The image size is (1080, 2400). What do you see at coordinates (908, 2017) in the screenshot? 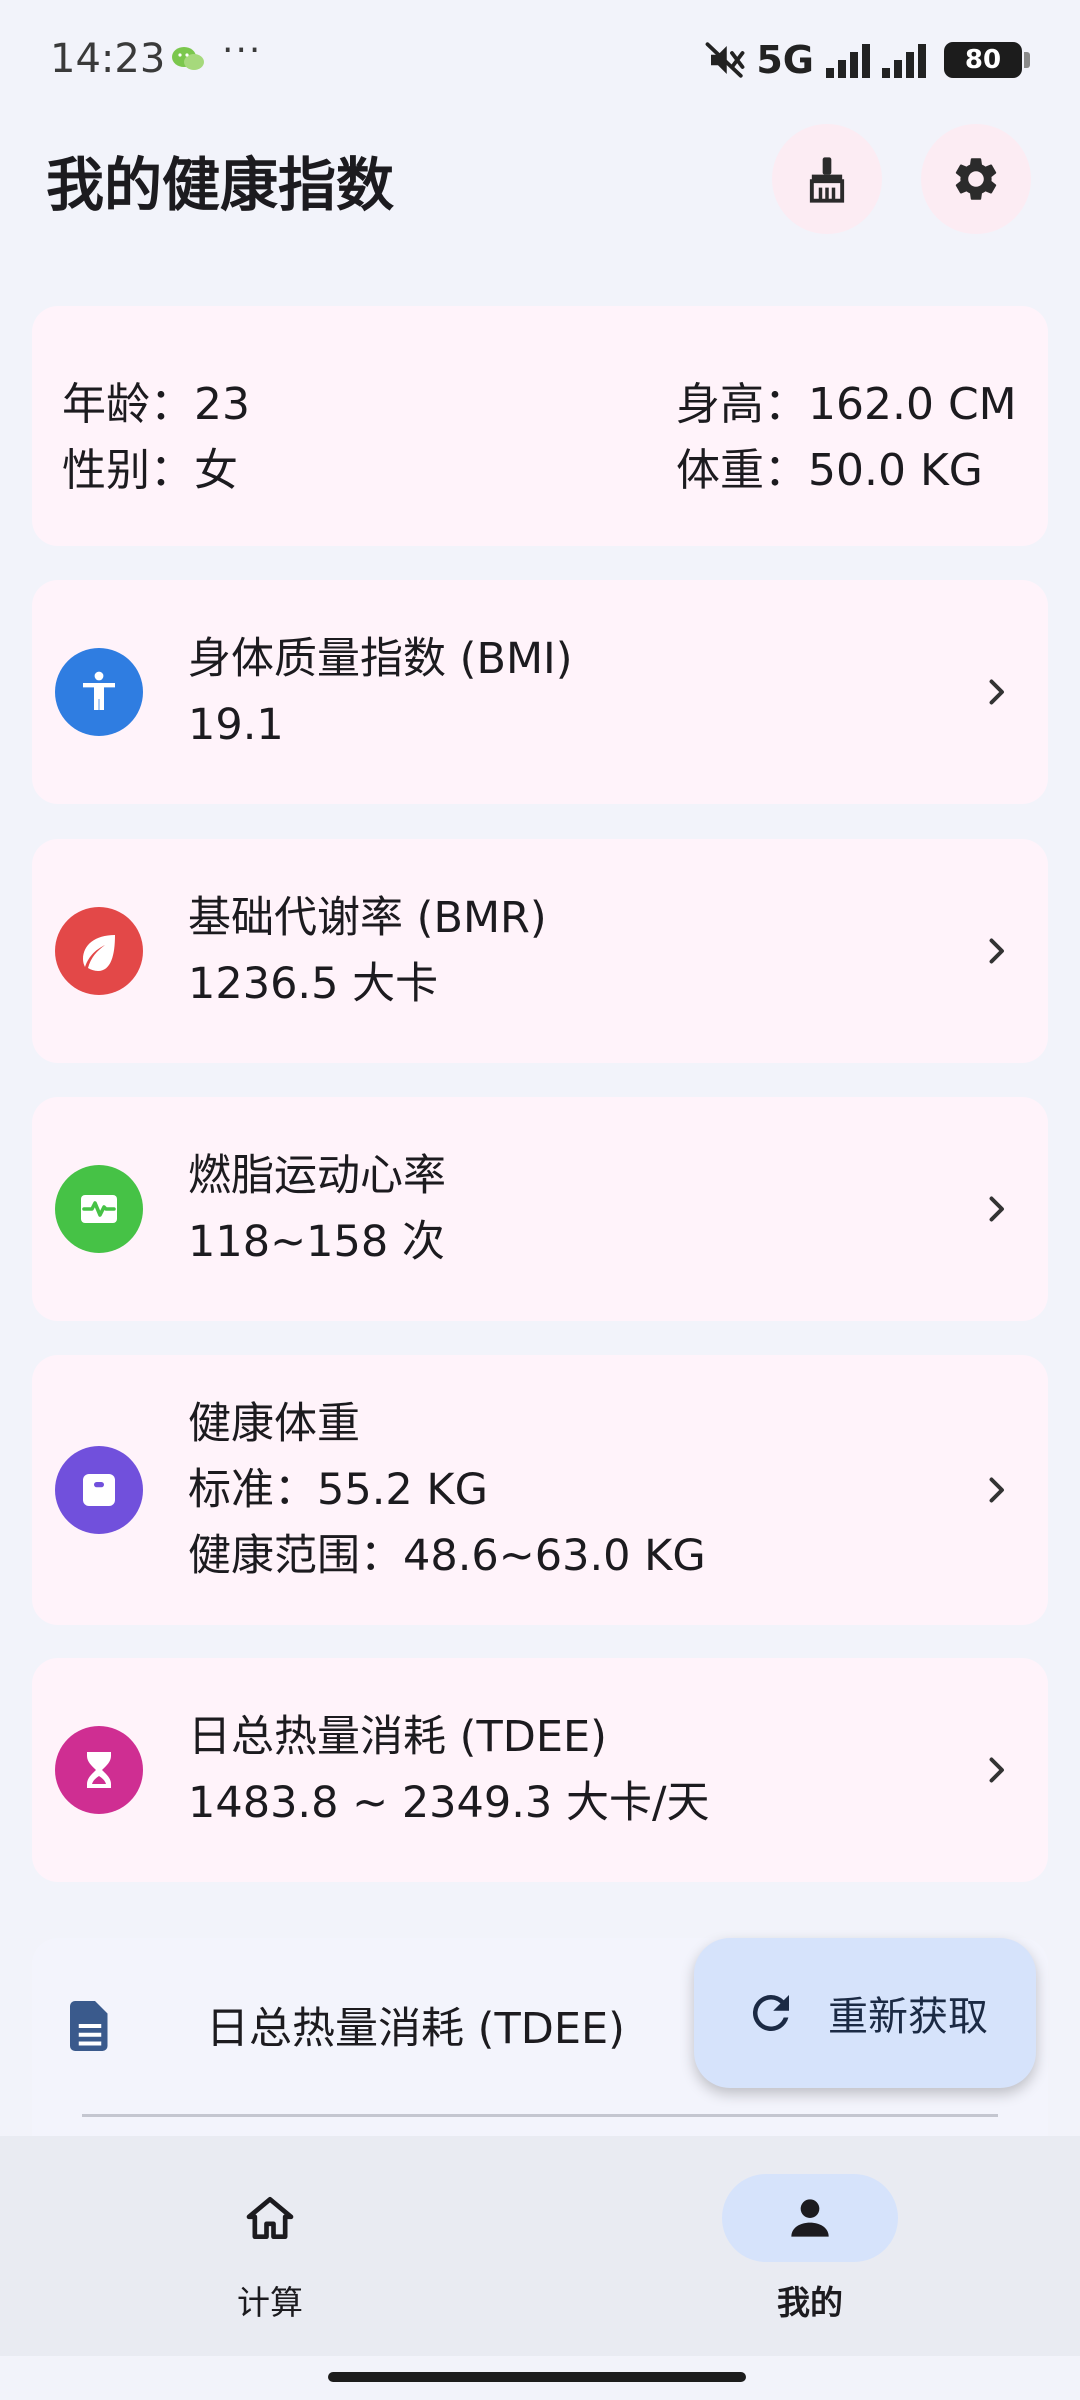
I see `refresh-label: 重新获取` at bounding box center [908, 2017].